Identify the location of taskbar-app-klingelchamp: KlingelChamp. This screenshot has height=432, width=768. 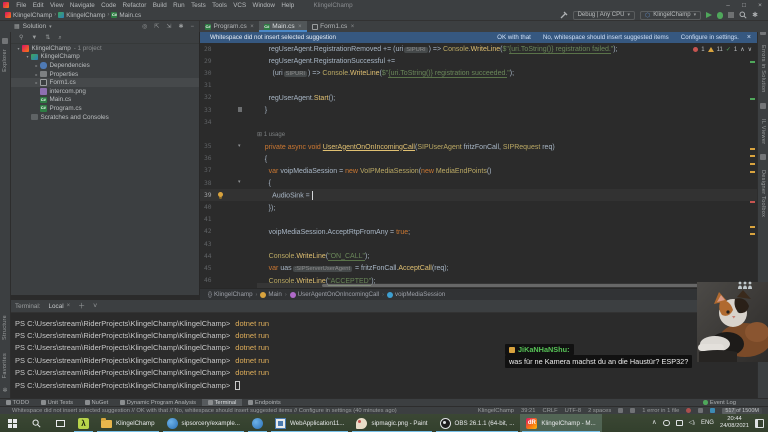
(128, 423).